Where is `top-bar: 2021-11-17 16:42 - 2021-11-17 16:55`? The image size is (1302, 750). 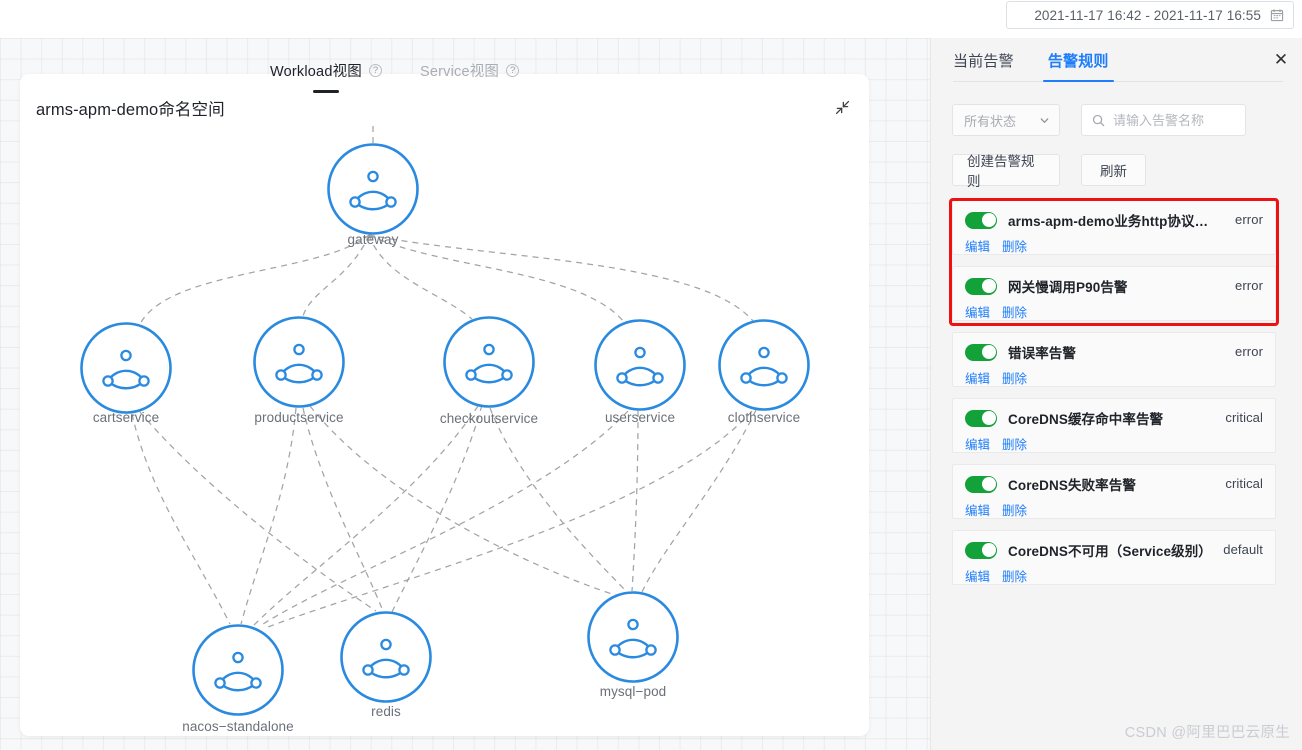
top-bar: 2021-11-17 16:42 - 2021-11-17 16:55 is located at coordinates (651, 19).